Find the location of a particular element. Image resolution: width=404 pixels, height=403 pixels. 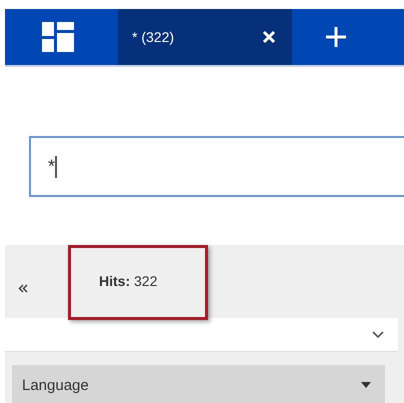

tab: * (322) is located at coordinates (205, 37).